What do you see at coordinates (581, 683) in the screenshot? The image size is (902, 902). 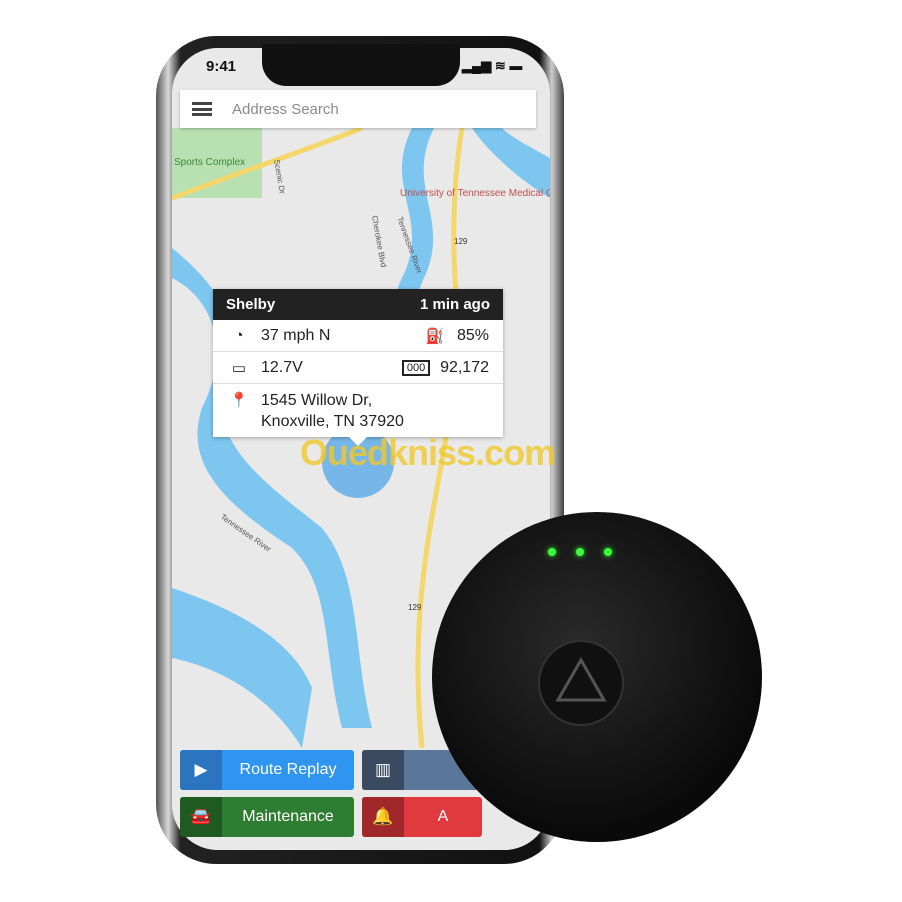 I see `device-logo` at bounding box center [581, 683].